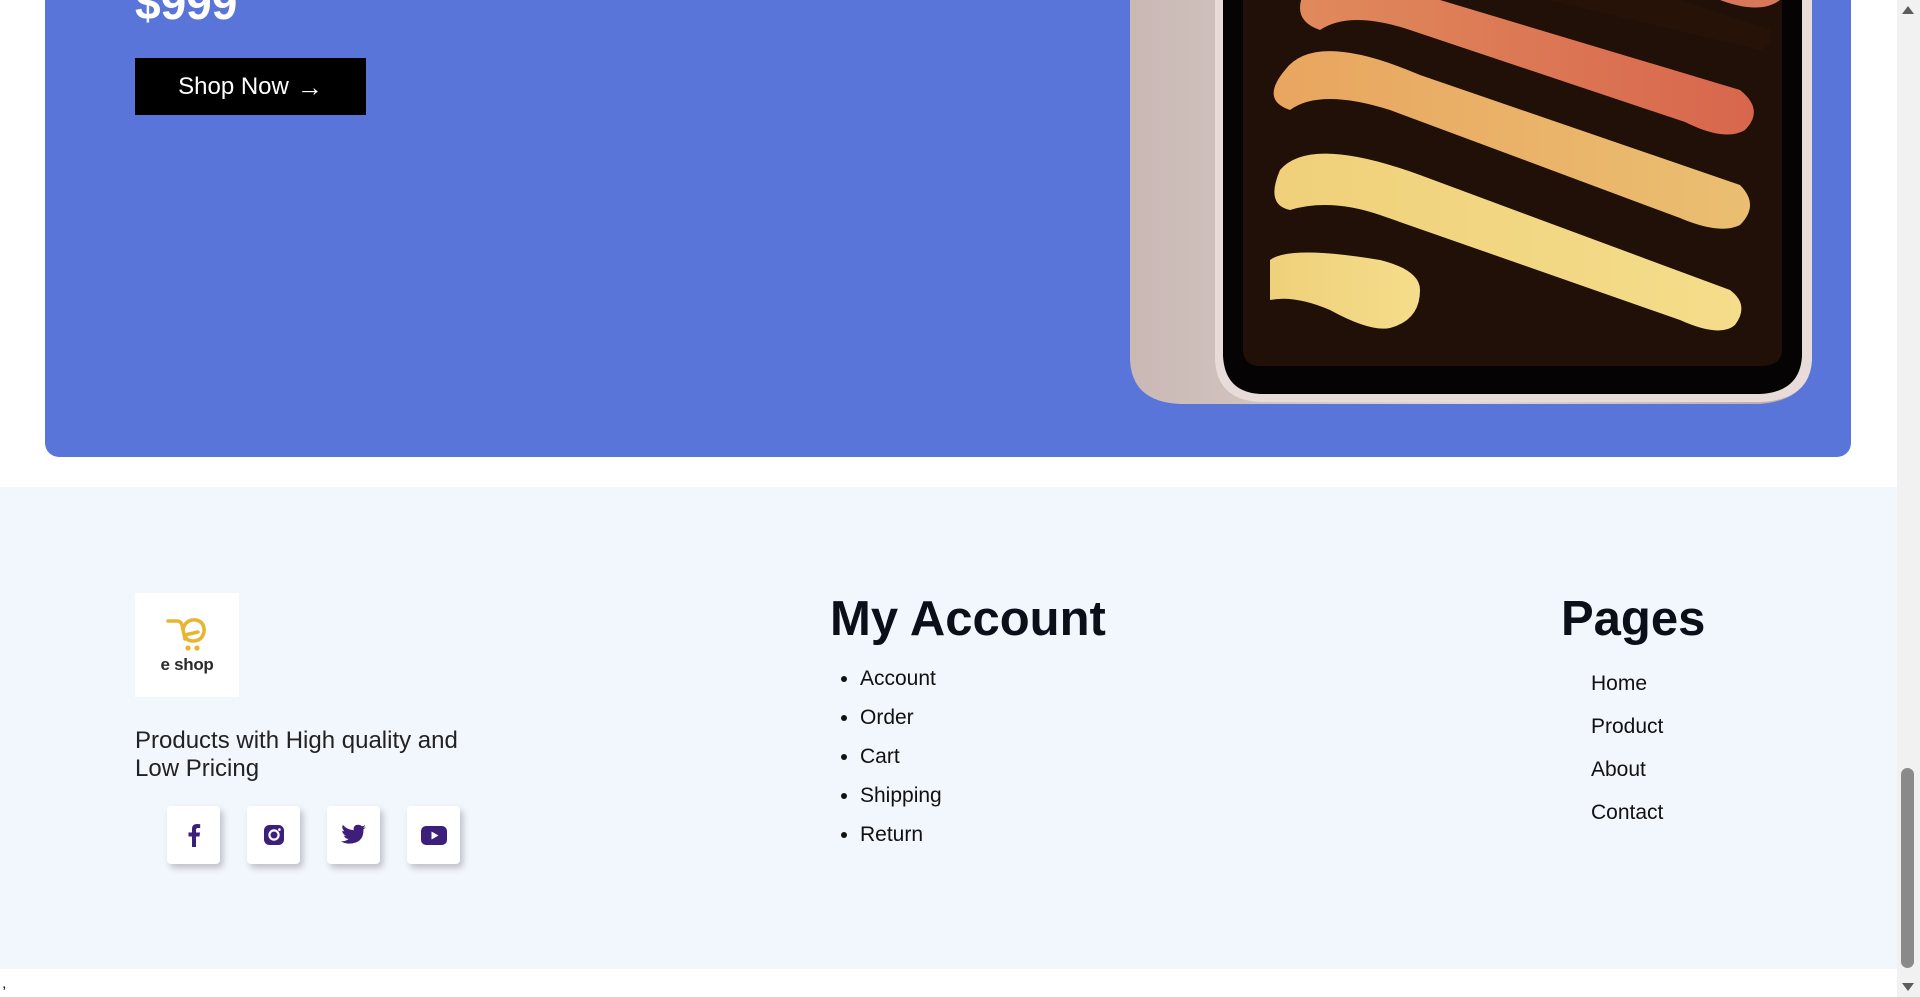  Describe the element at coordinates (1471, 202) in the screenshot. I see `ipad-product-image` at that location.